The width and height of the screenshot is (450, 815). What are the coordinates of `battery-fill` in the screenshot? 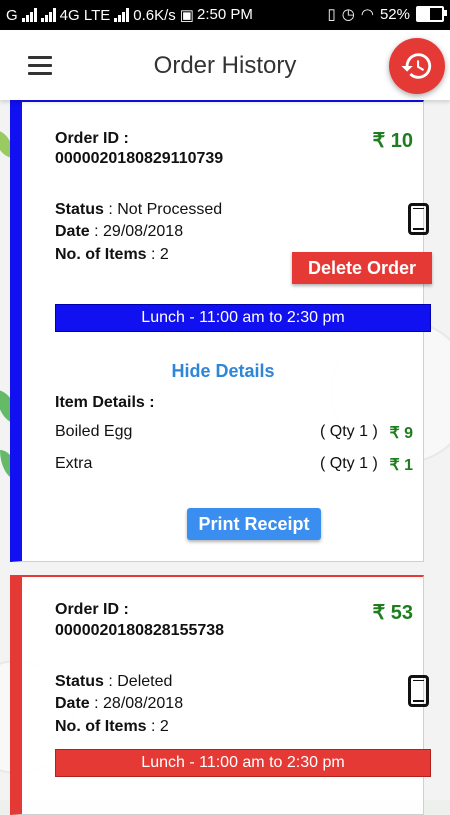 It's located at (424, 14).